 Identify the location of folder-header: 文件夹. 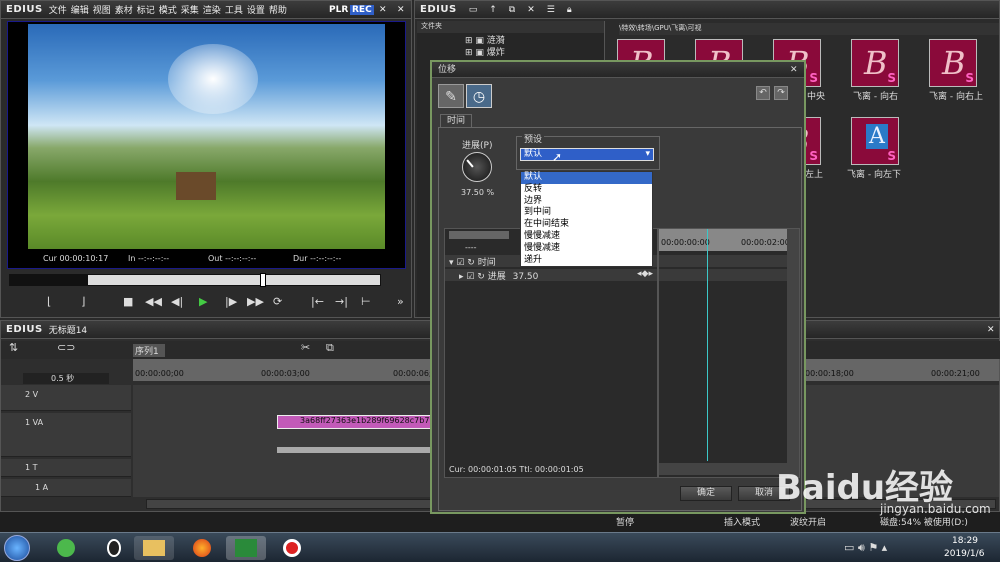
(510, 27).